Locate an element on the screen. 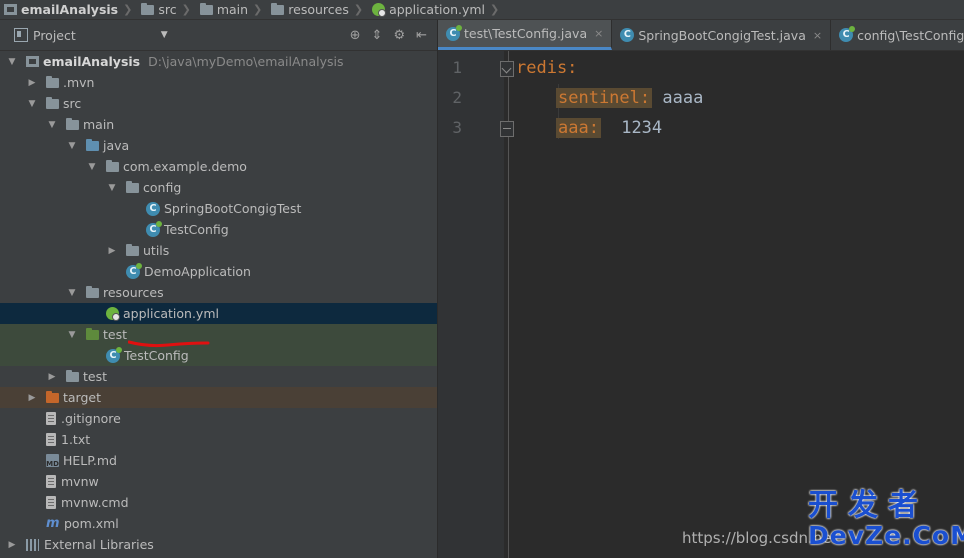  tree-node-mvn: ▶ .mvn is located at coordinates (218, 82).